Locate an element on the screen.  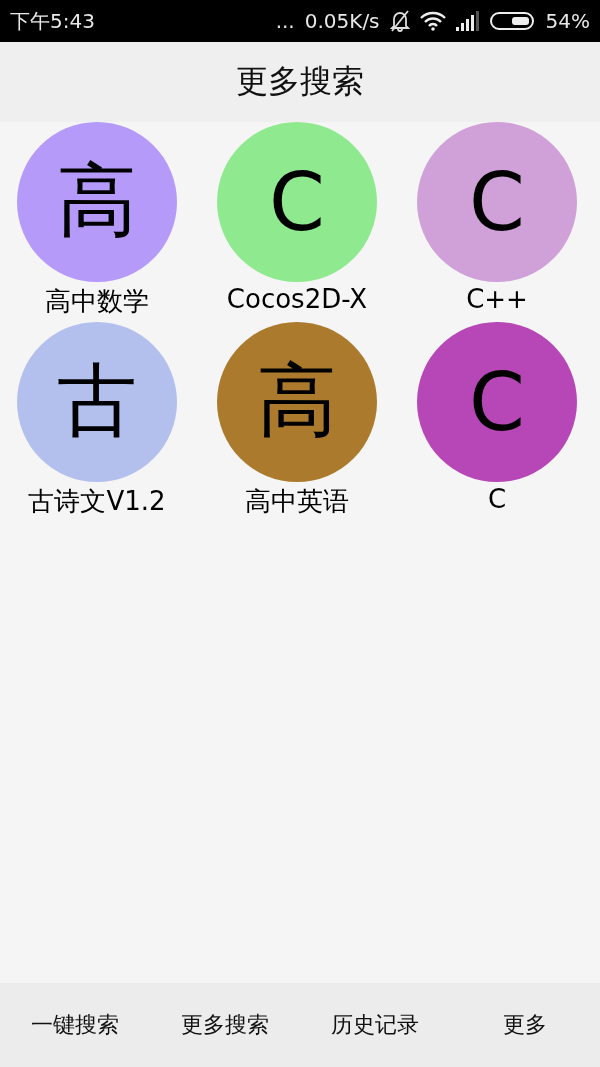
nav-tab: 更多 is located at coordinates (525, 1025).